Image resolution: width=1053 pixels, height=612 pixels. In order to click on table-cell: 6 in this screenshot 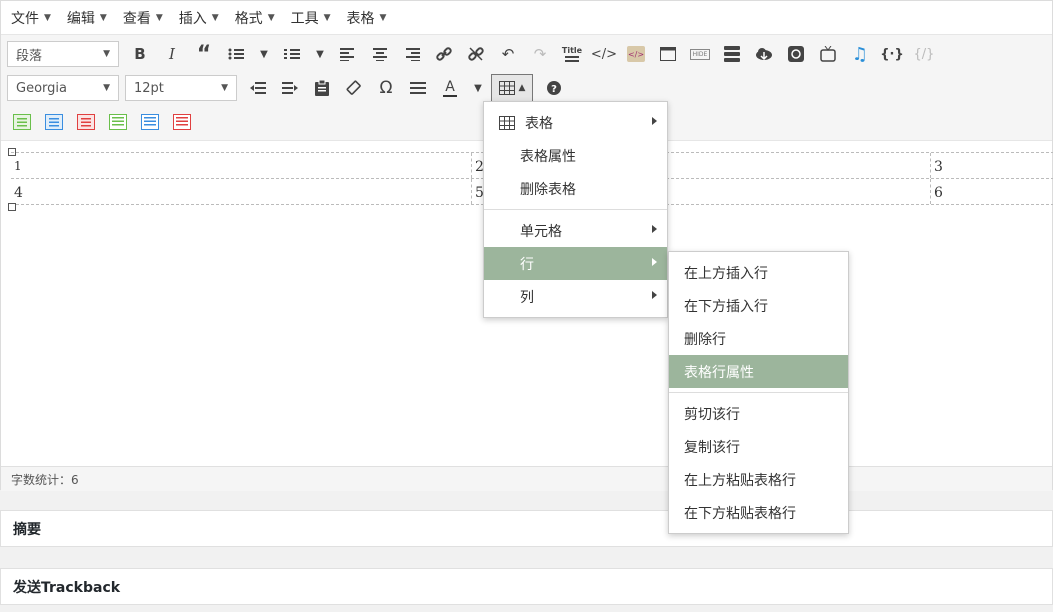, I will do `click(992, 191)`.